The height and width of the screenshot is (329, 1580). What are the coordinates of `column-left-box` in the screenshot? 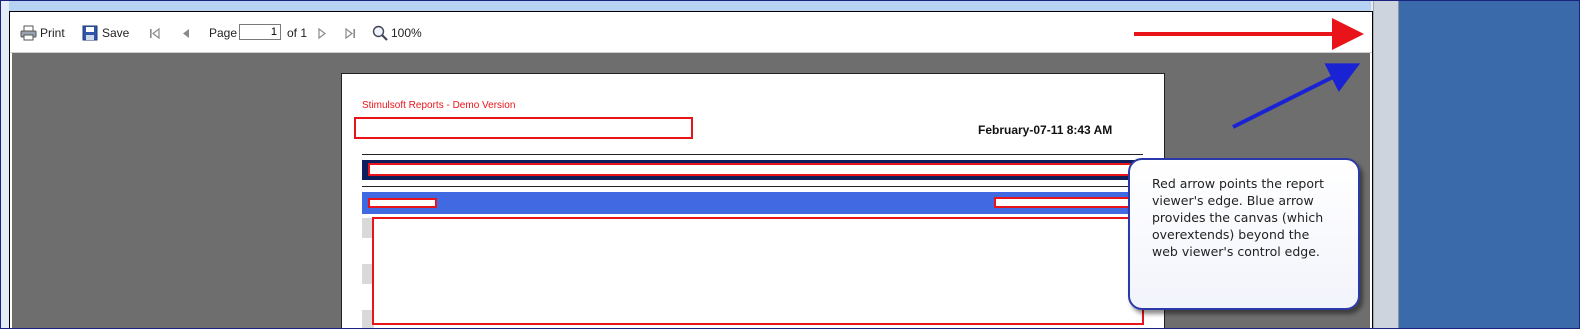 It's located at (402, 203).